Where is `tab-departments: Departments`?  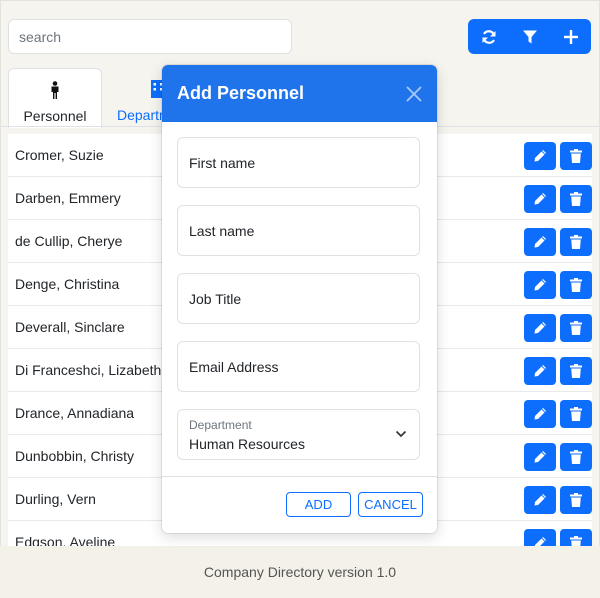
tab-departments: Departments is located at coordinates (138, 97).